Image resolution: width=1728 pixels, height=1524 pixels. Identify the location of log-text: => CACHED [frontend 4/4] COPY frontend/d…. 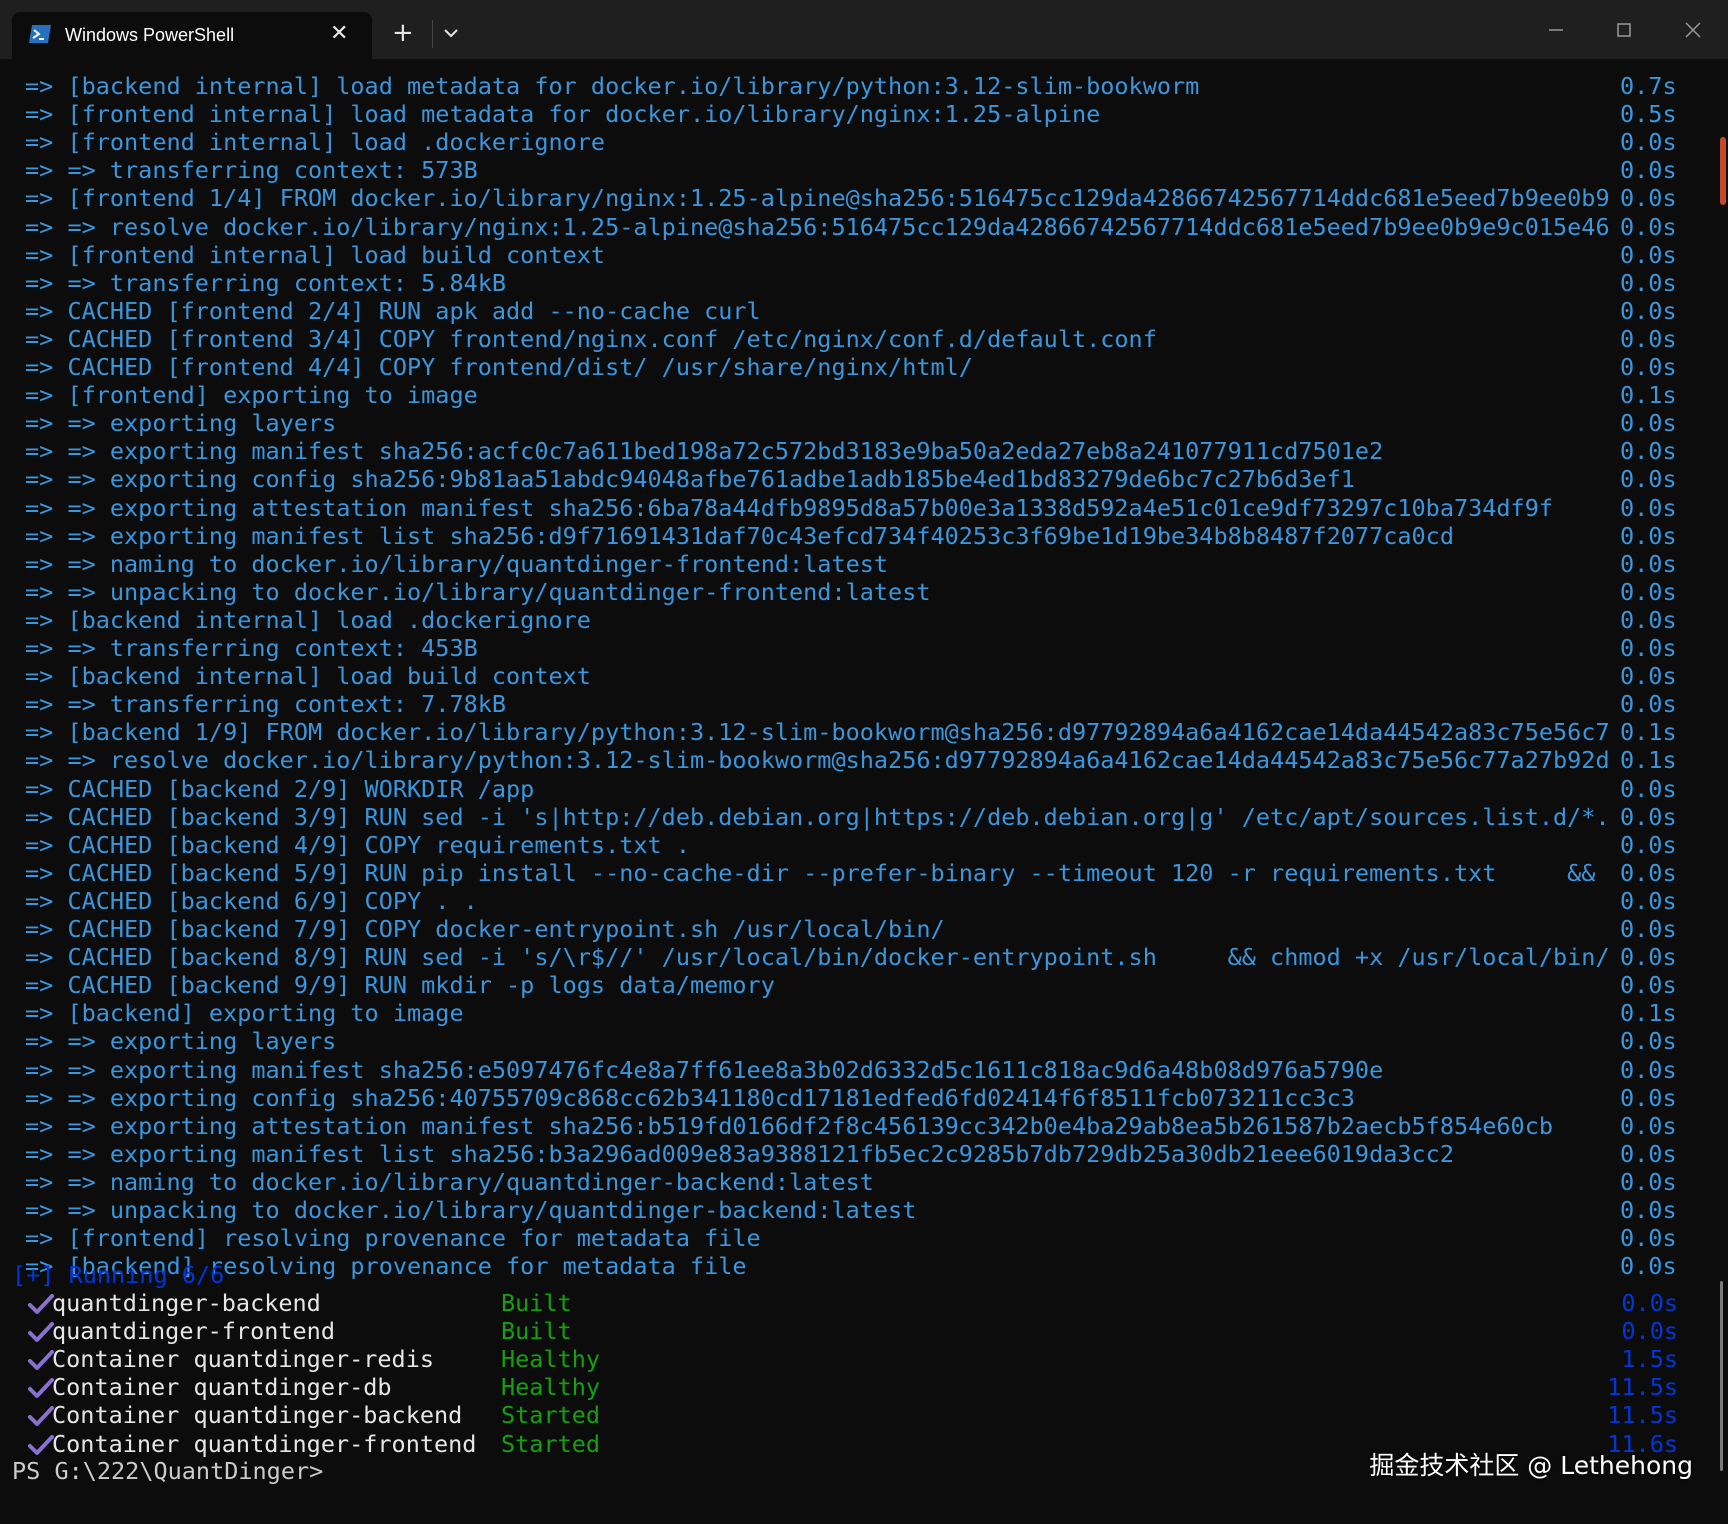
(499, 367).